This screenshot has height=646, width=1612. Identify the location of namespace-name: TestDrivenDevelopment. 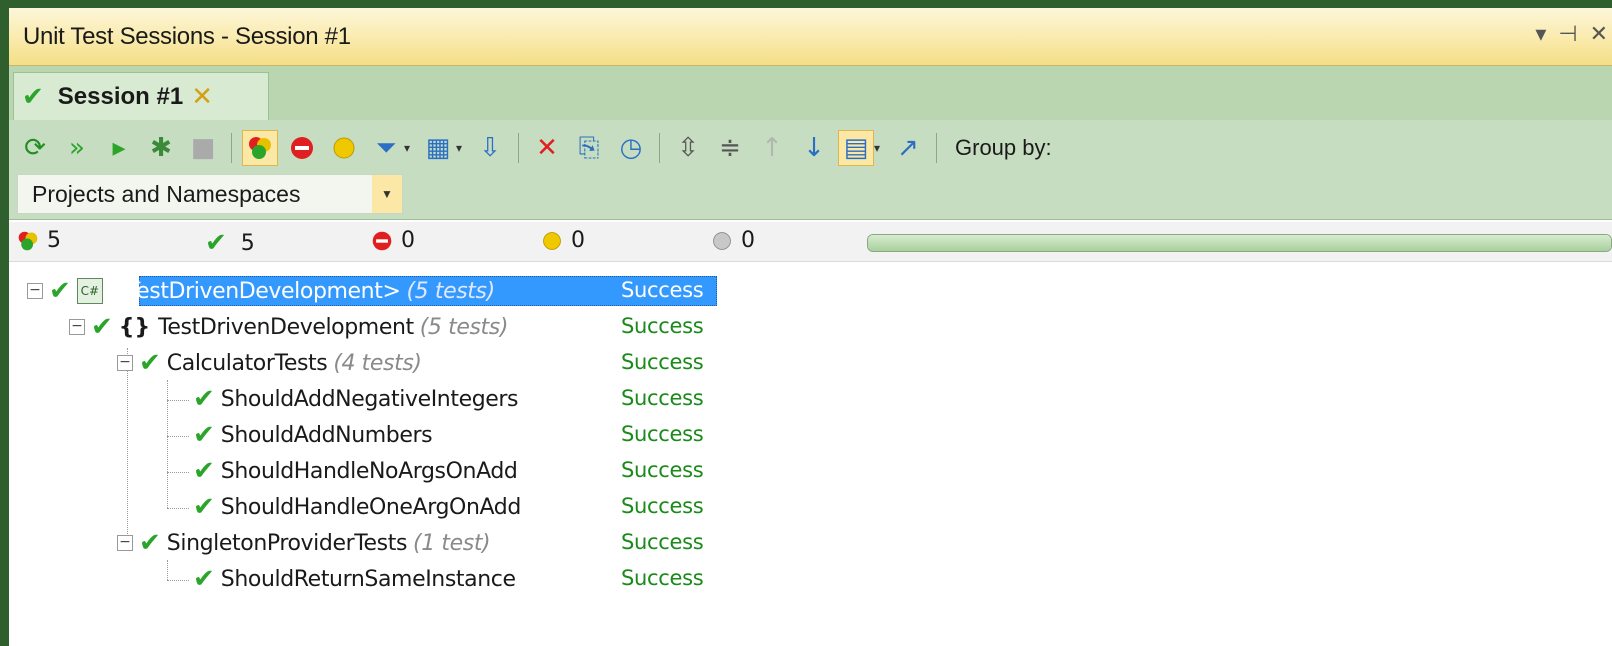
(286, 327).